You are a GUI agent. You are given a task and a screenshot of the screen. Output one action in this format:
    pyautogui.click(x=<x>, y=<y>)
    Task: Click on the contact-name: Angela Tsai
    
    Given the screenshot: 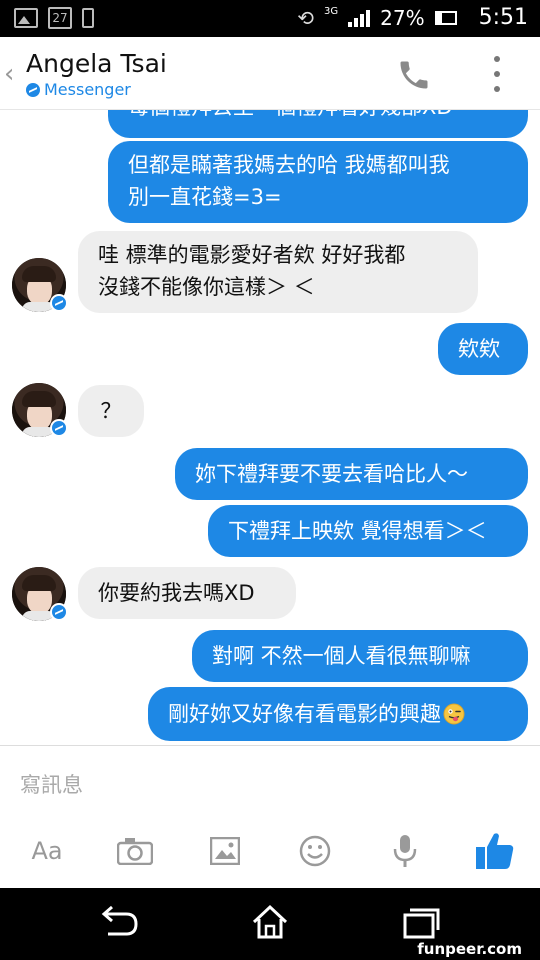 What is the action you would take?
    pyautogui.click(x=96, y=63)
    